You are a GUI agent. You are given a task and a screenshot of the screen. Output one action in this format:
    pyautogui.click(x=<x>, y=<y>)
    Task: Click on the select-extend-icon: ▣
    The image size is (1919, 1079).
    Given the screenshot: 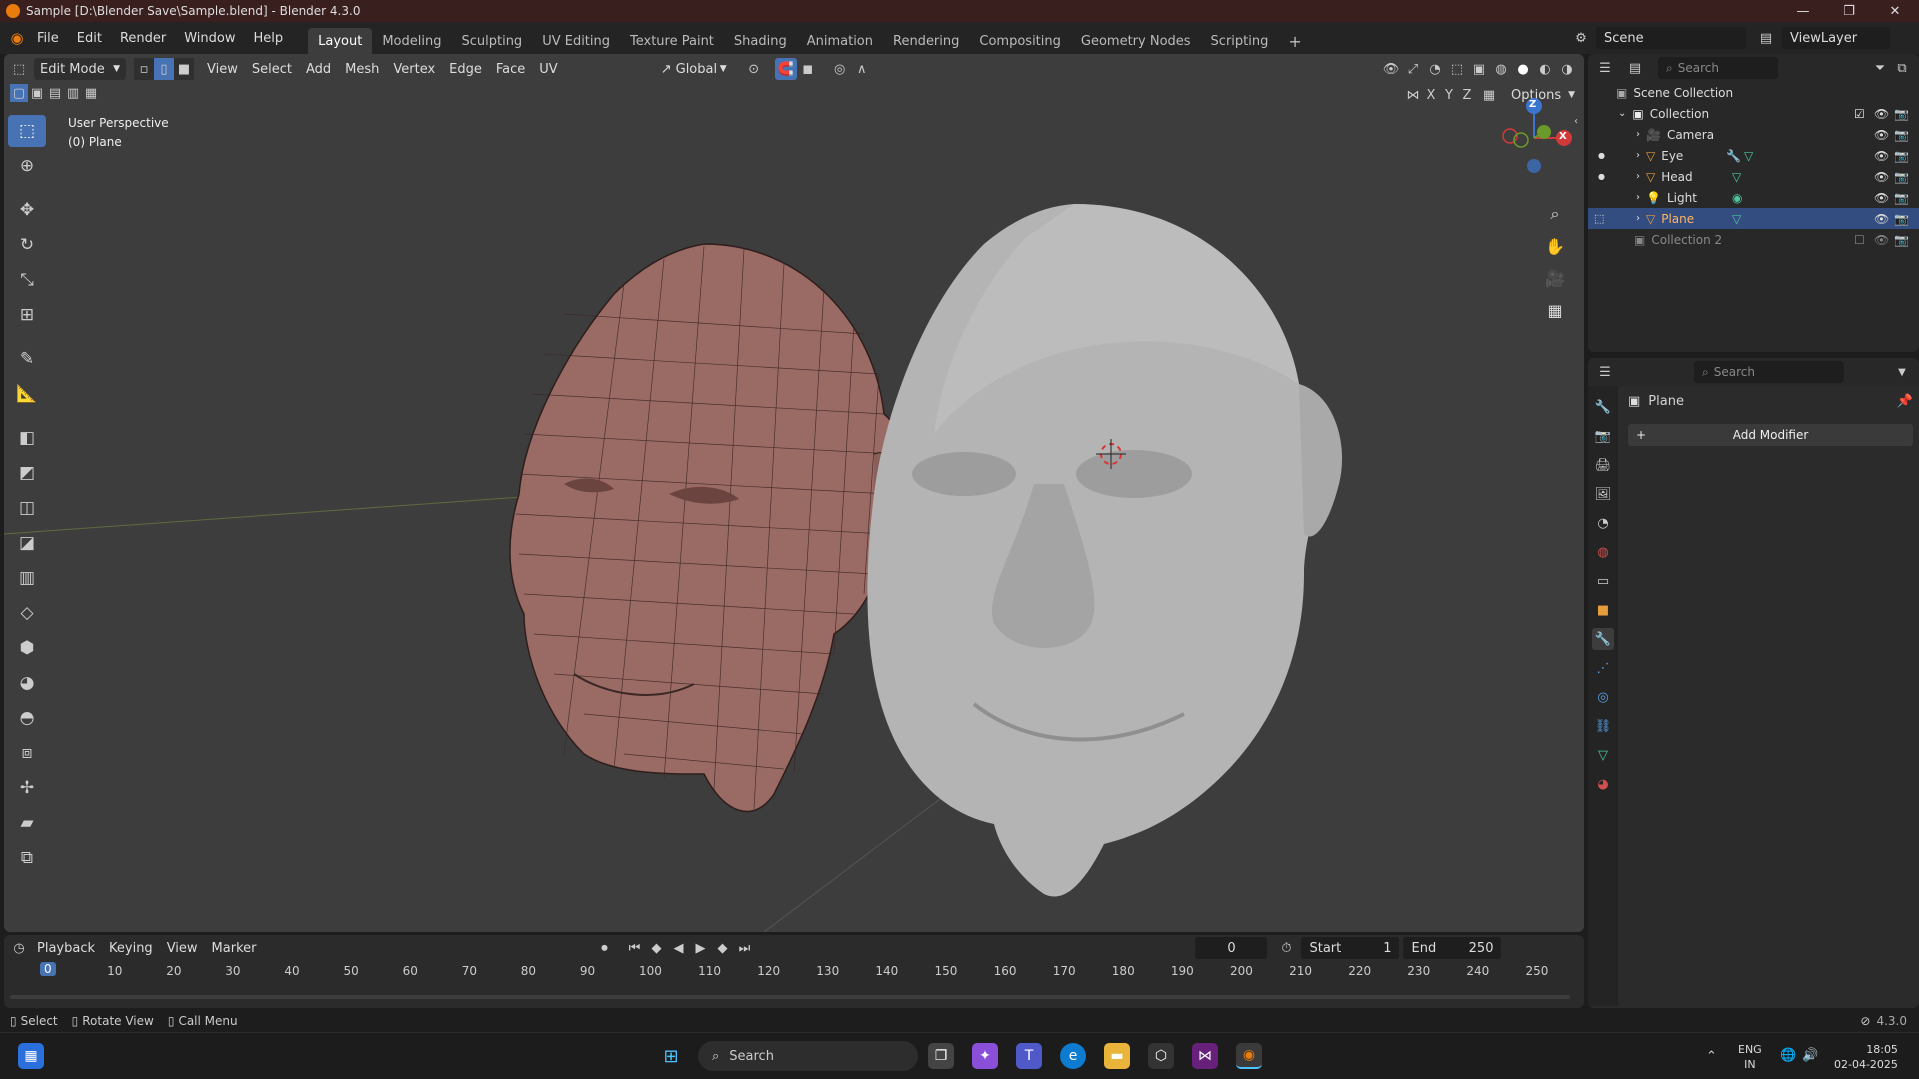 What is the action you would take?
    pyautogui.click(x=37, y=93)
    